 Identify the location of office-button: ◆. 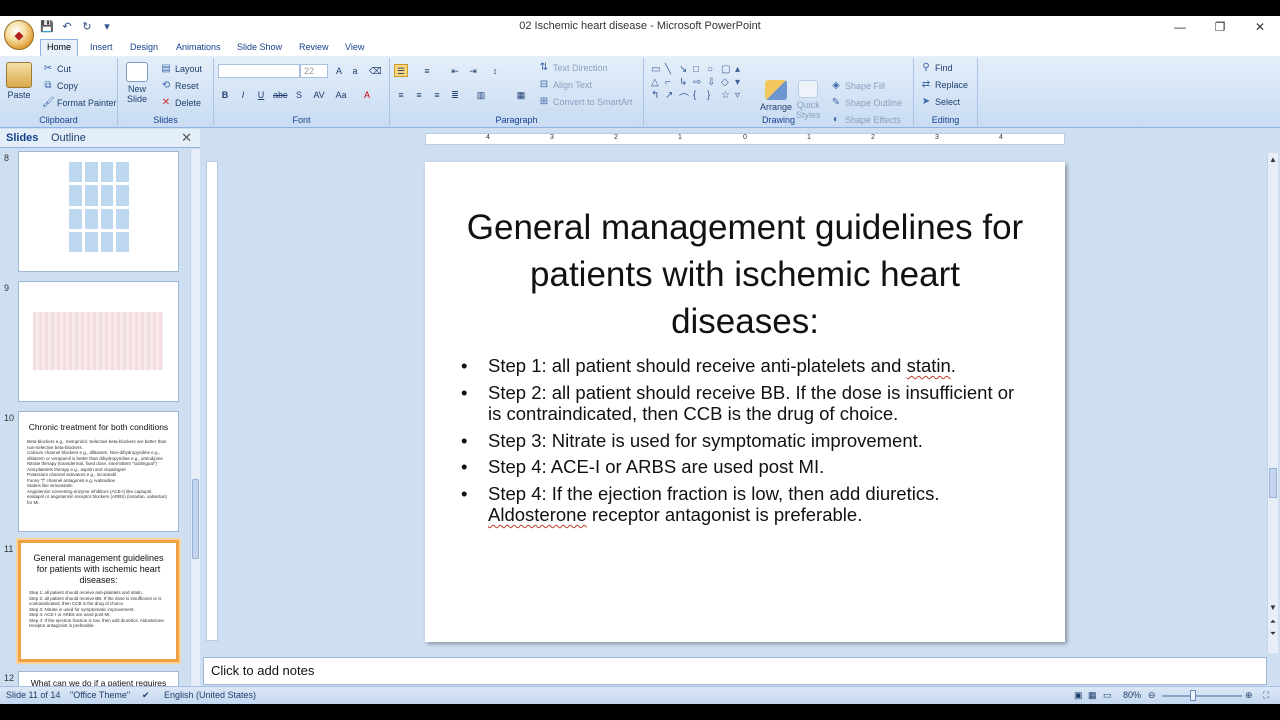
(19, 35).